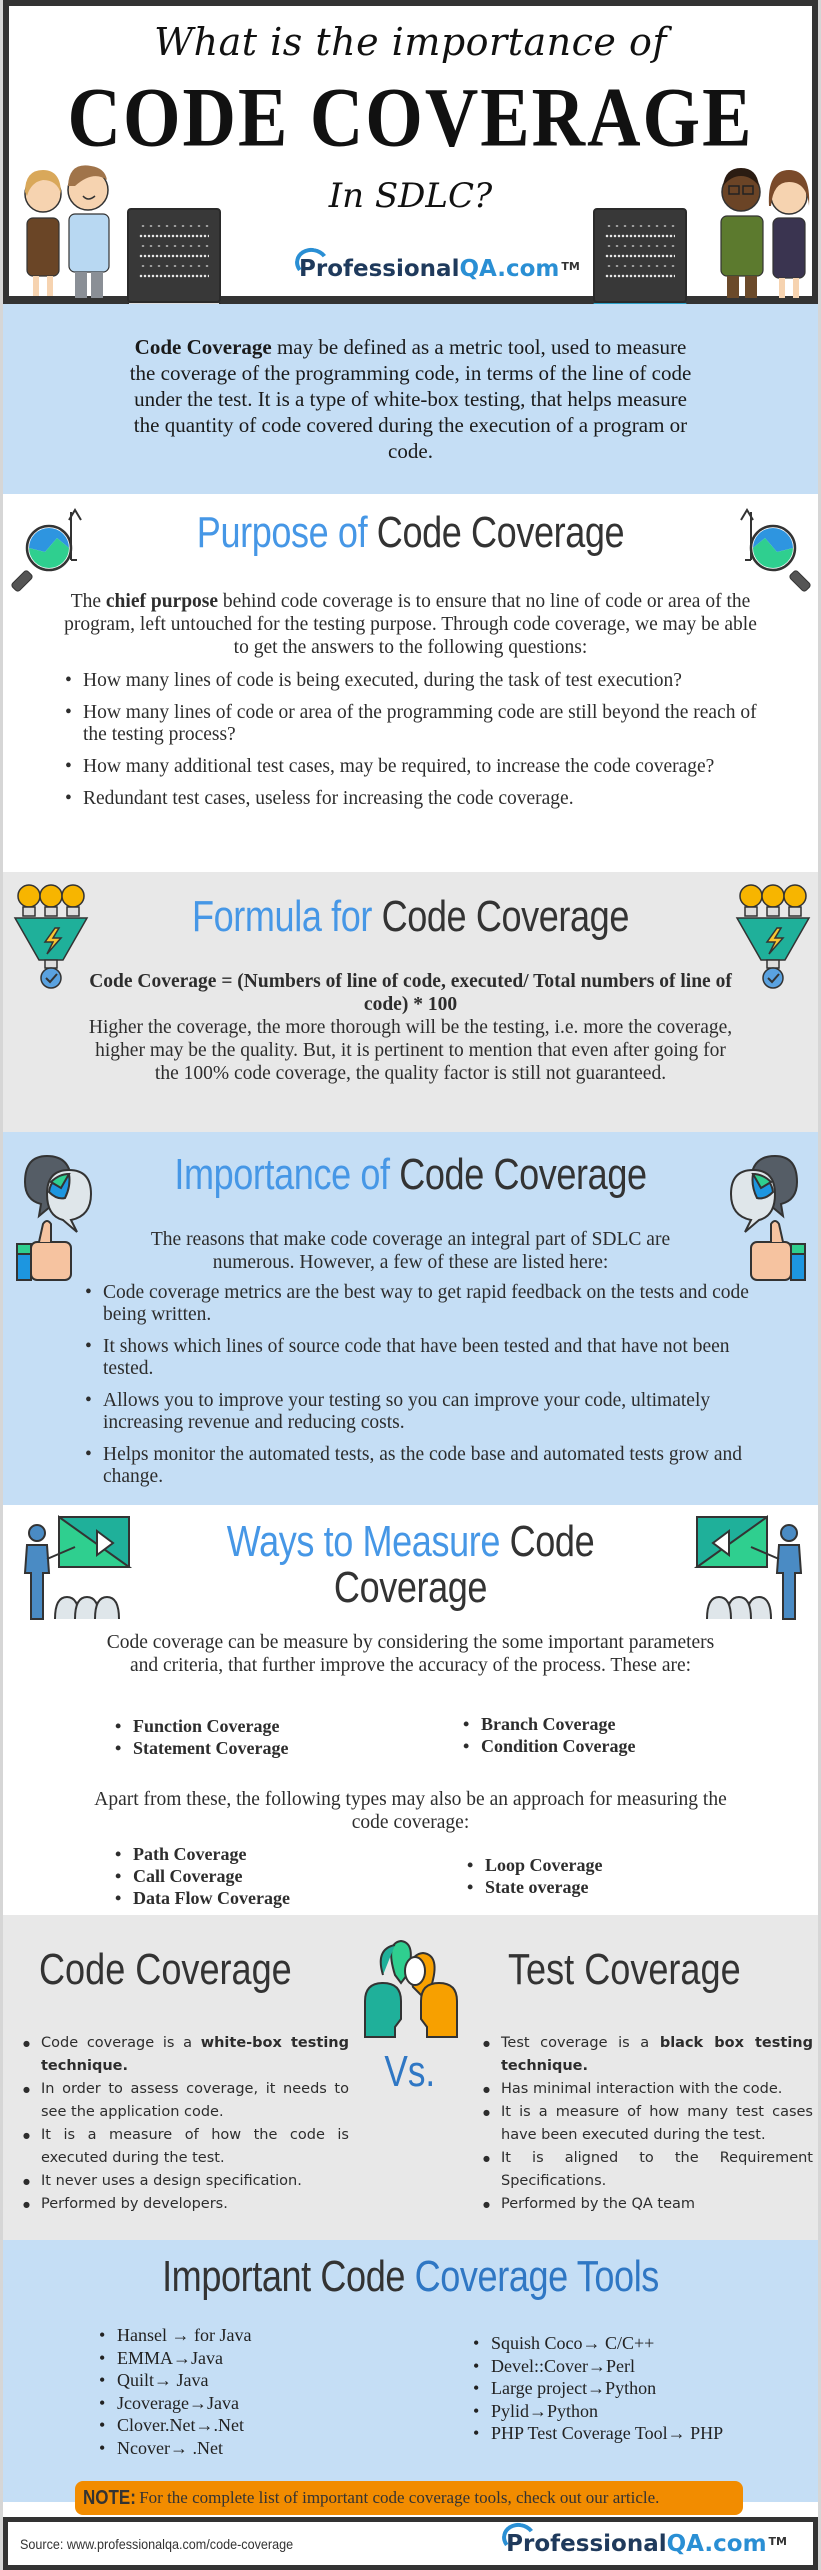 The width and height of the screenshot is (821, 2570). What do you see at coordinates (67, 231) in the screenshot?
I see `people-illustration-left-icon` at bounding box center [67, 231].